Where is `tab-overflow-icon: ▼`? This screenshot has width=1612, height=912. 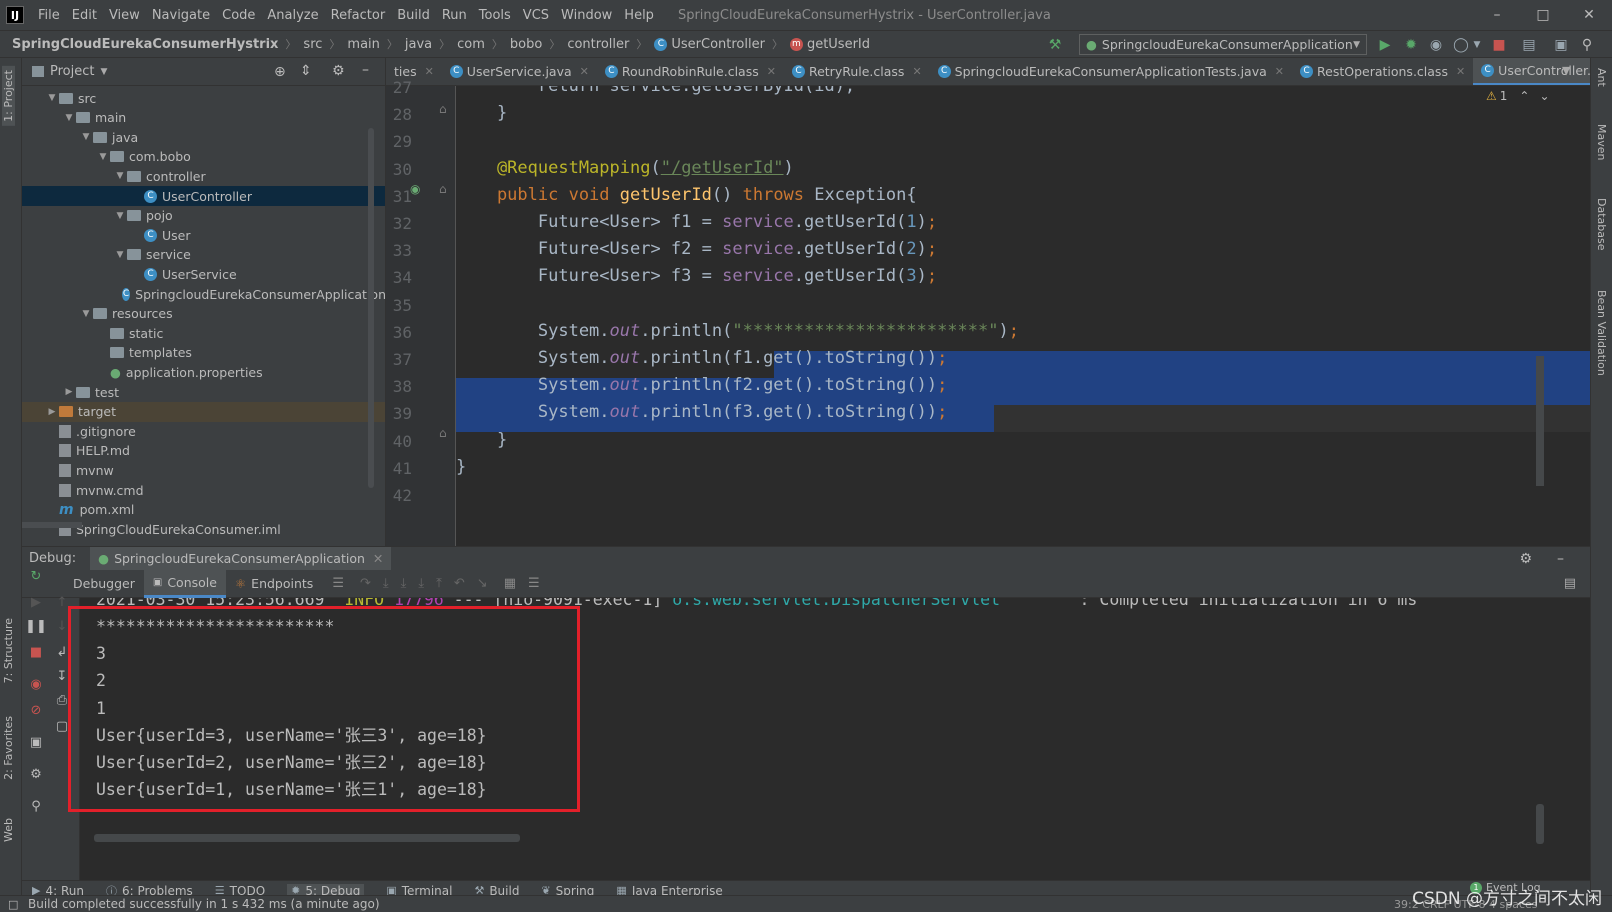 tab-overflow-icon: ▼ is located at coordinates (1566, 70).